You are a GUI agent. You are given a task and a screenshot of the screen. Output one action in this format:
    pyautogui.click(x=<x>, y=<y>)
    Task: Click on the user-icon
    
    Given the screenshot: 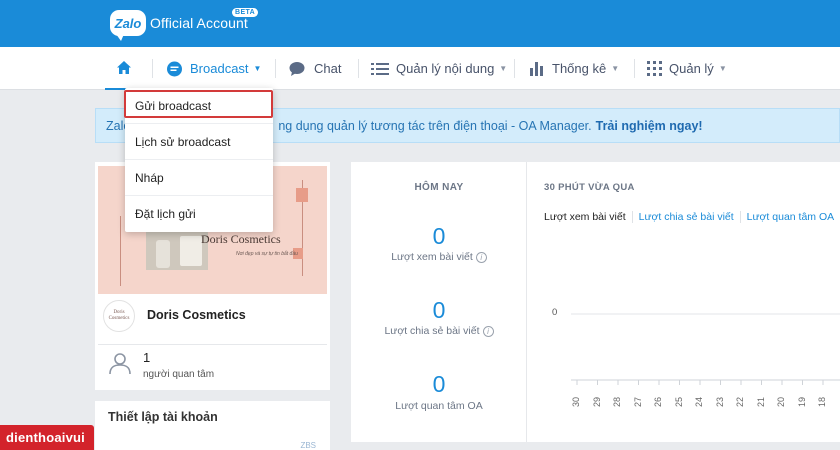 What is the action you would take?
    pyautogui.click(x=120, y=365)
    